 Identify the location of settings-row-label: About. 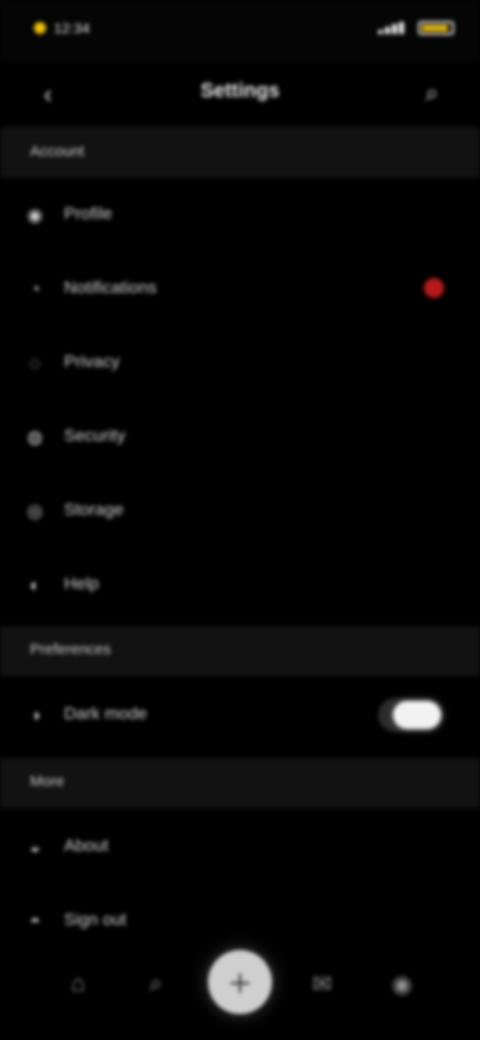
(86, 845).